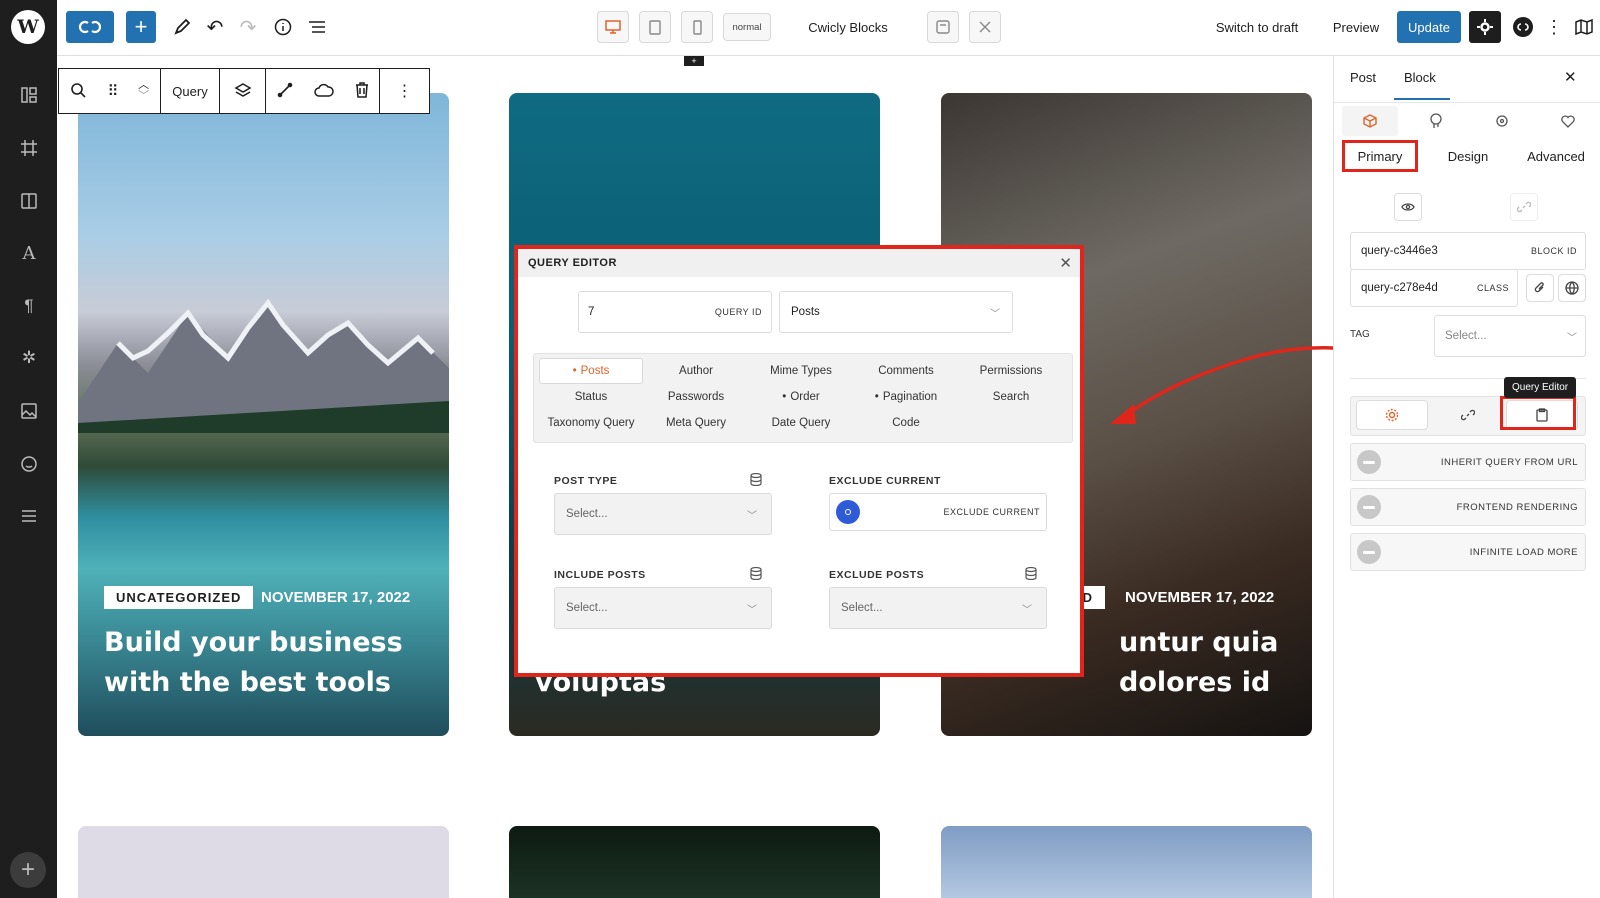 The width and height of the screenshot is (1600, 898). What do you see at coordinates (29, 358) in the screenshot?
I see `sparkle-icon: ✲` at bounding box center [29, 358].